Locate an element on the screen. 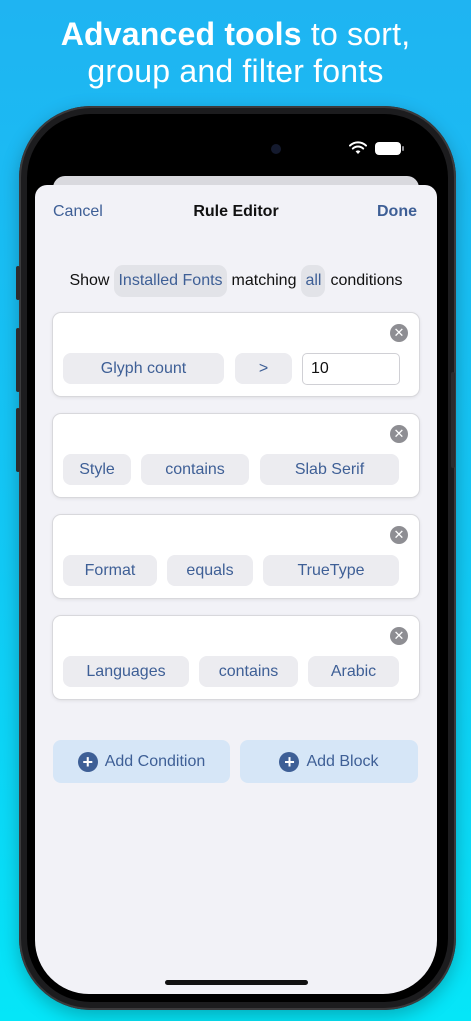  home-indicator is located at coordinates (236, 982).